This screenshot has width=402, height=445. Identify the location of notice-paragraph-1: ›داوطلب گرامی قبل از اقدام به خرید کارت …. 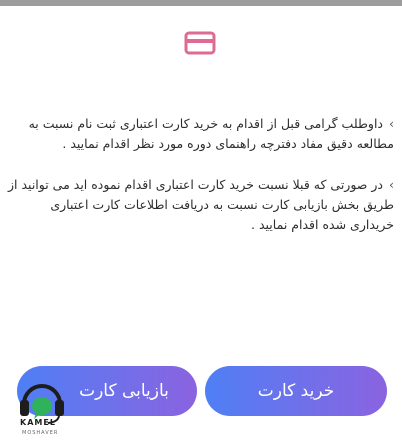
(200, 134).